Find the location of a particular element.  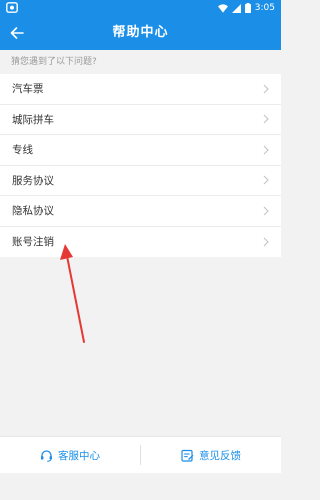

section-prompt: 猜您遇到了以下问题? is located at coordinates (140, 62).